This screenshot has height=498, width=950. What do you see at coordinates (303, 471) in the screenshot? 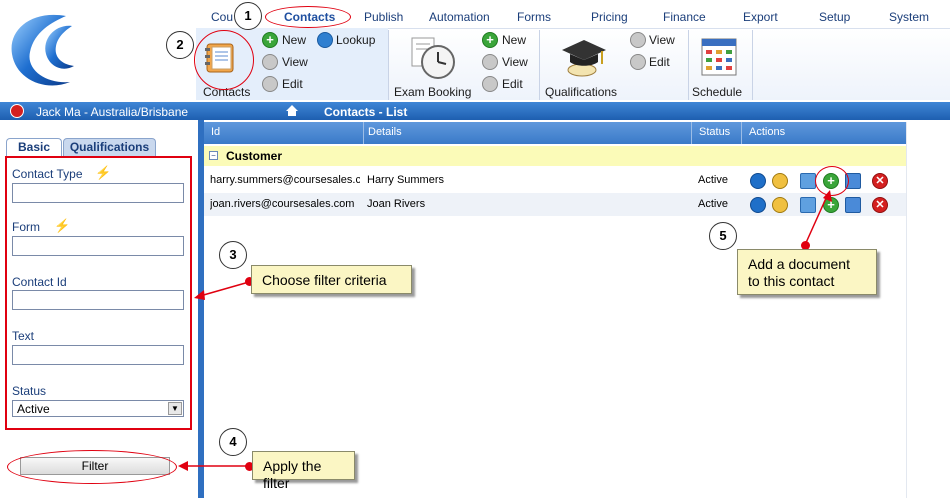
I see `callout-apply-filter: Apply the filter` at bounding box center [303, 471].